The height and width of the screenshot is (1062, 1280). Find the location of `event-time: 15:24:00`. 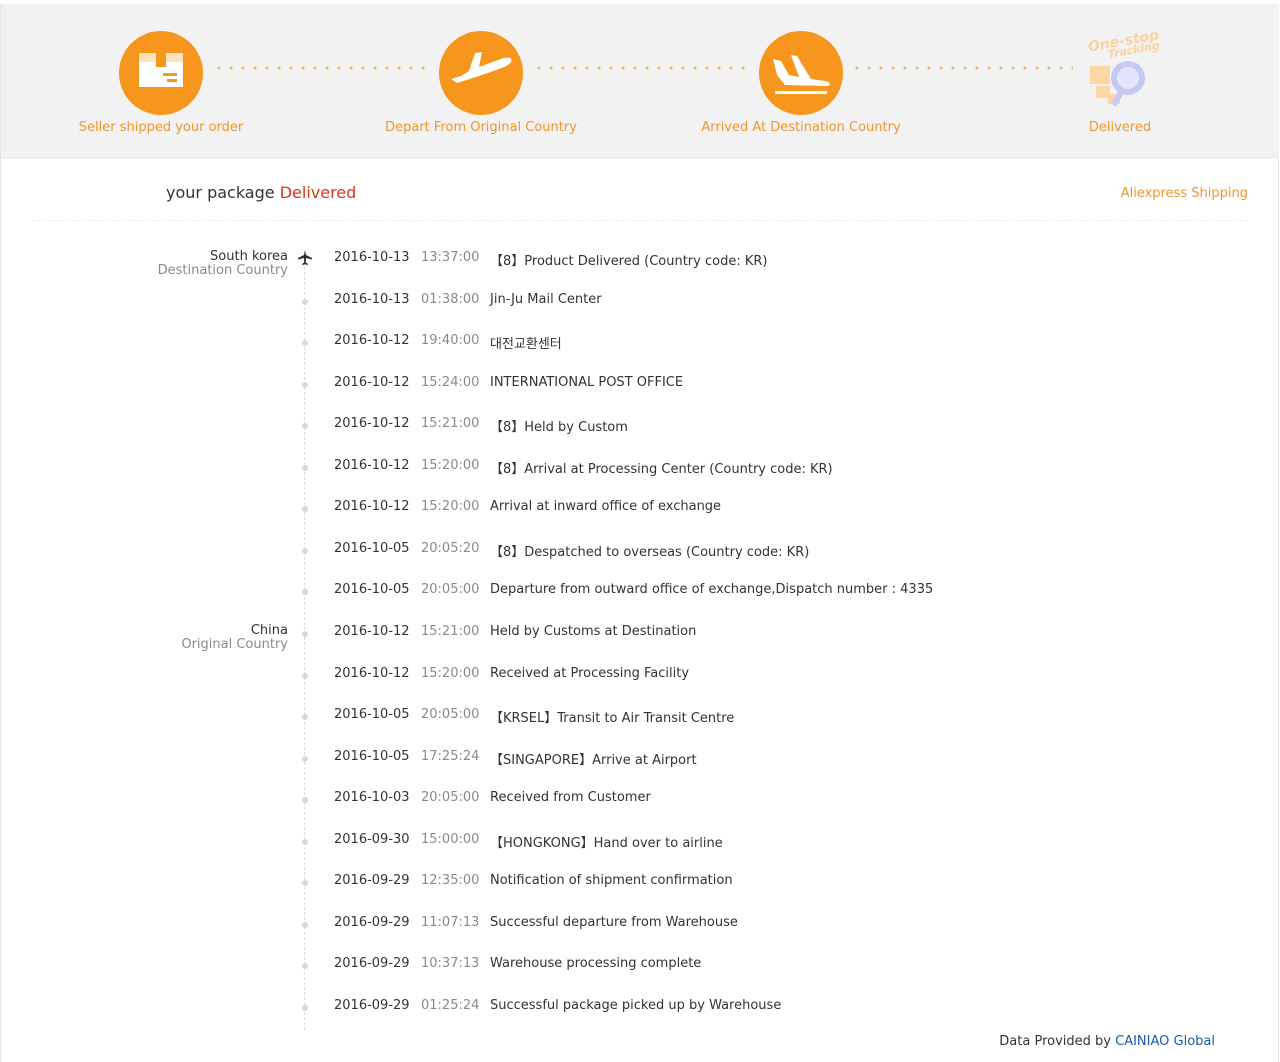

event-time: 15:24:00 is located at coordinates (450, 382).